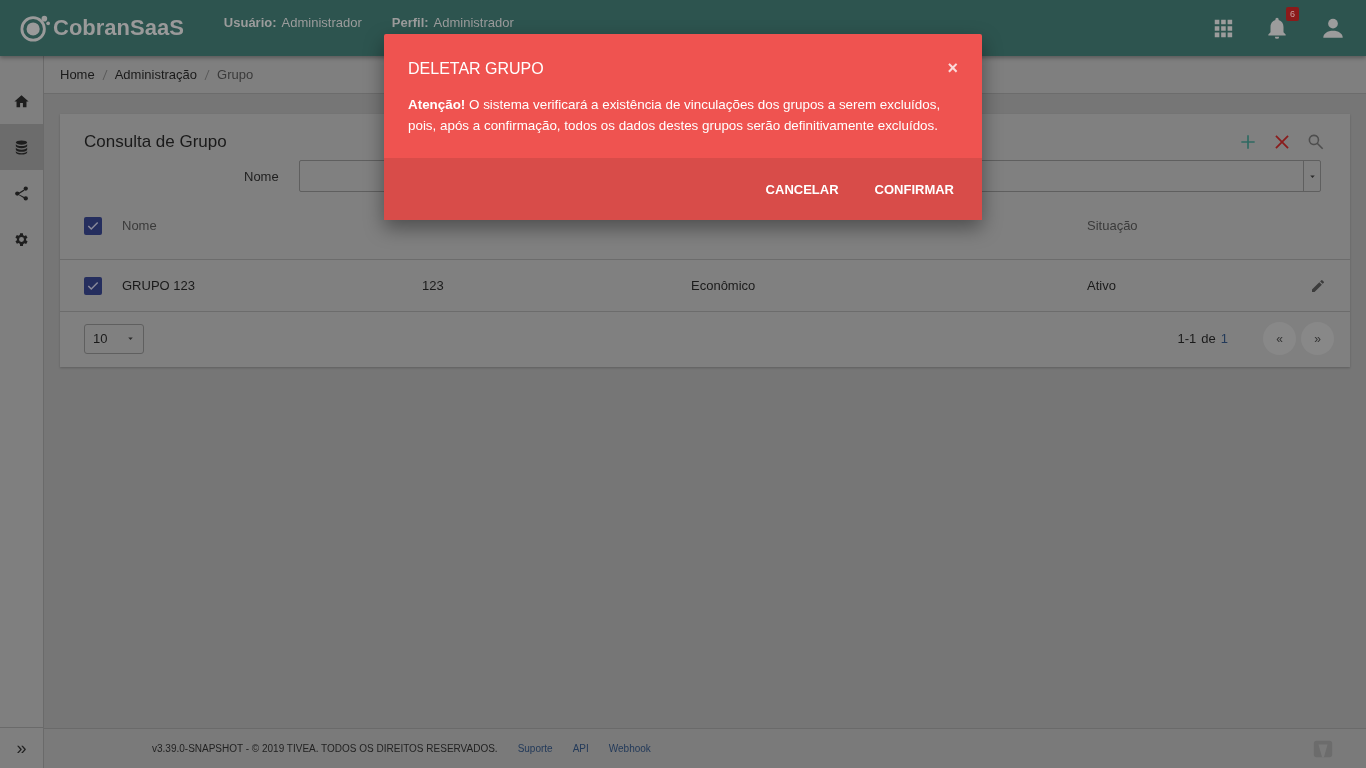 This screenshot has width=1366, height=768. What do you see at coordinates (21, 193) in the screenshot?
I see `share-icon` at bounding box center [21, 193].